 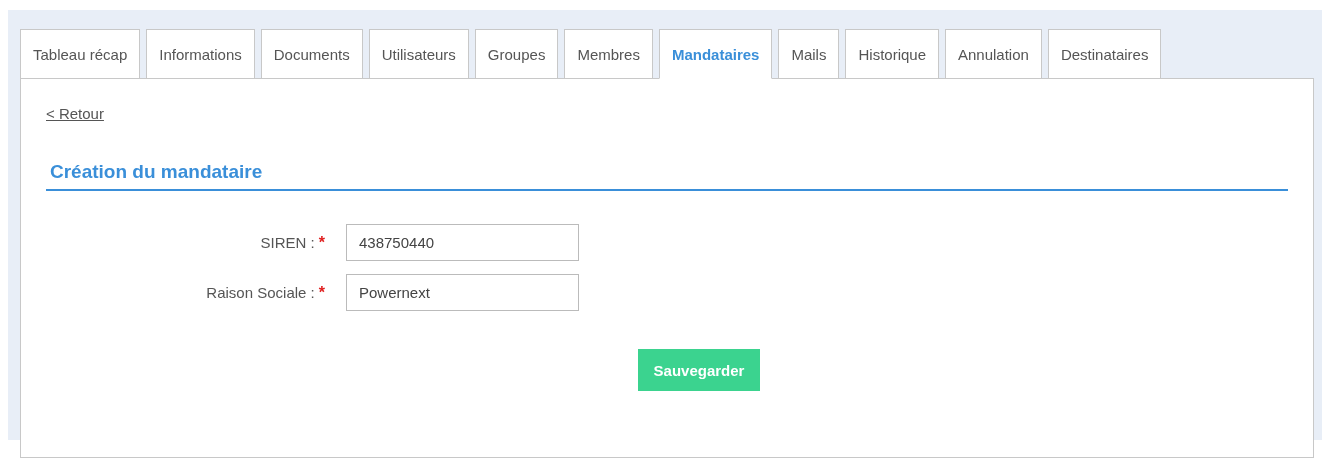 I want to click on tab: Informations, so click(x=200, y=54).